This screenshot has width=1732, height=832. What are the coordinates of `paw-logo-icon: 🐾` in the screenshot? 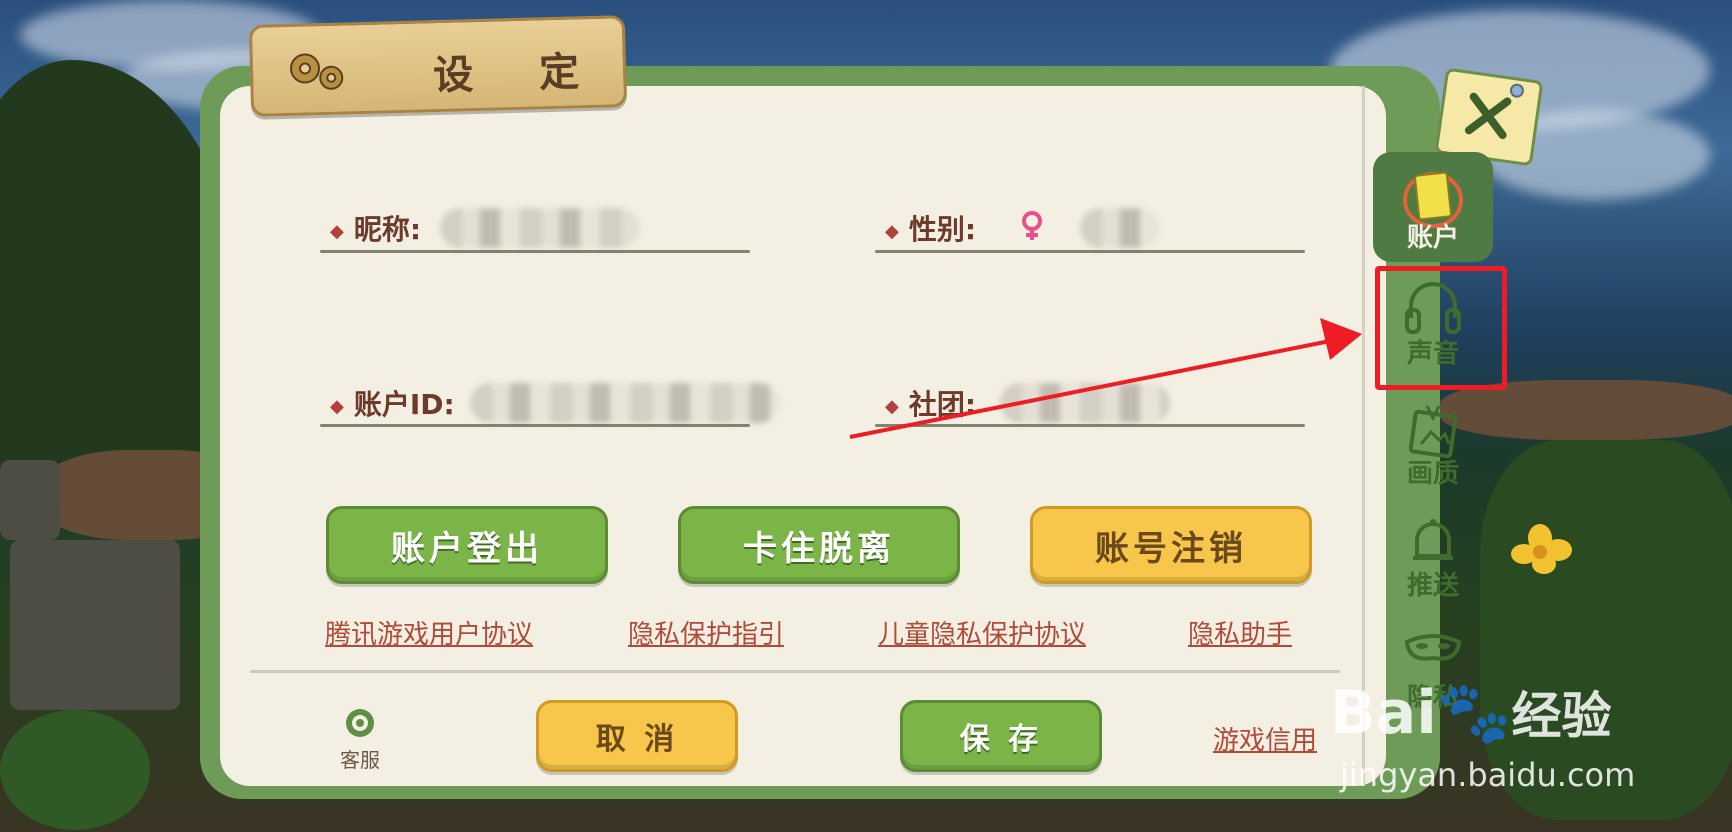 It's located at (1474, 713).